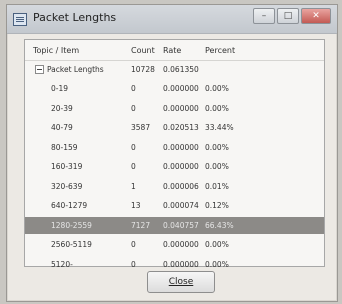 The height and width of the screenshot is (304, 342). I want to click on row-percent: 0.12%, so click(217, 205).